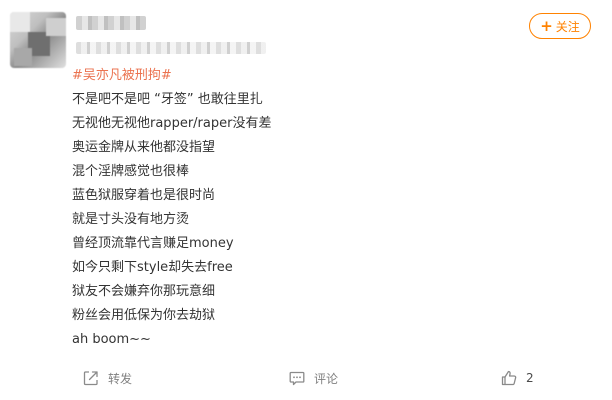  Describe the element at coordinates (167, 99) in the screenshot. I see `post-text-line: 不是吧不是吧 “牙签” 也敢往里扎` at that location.